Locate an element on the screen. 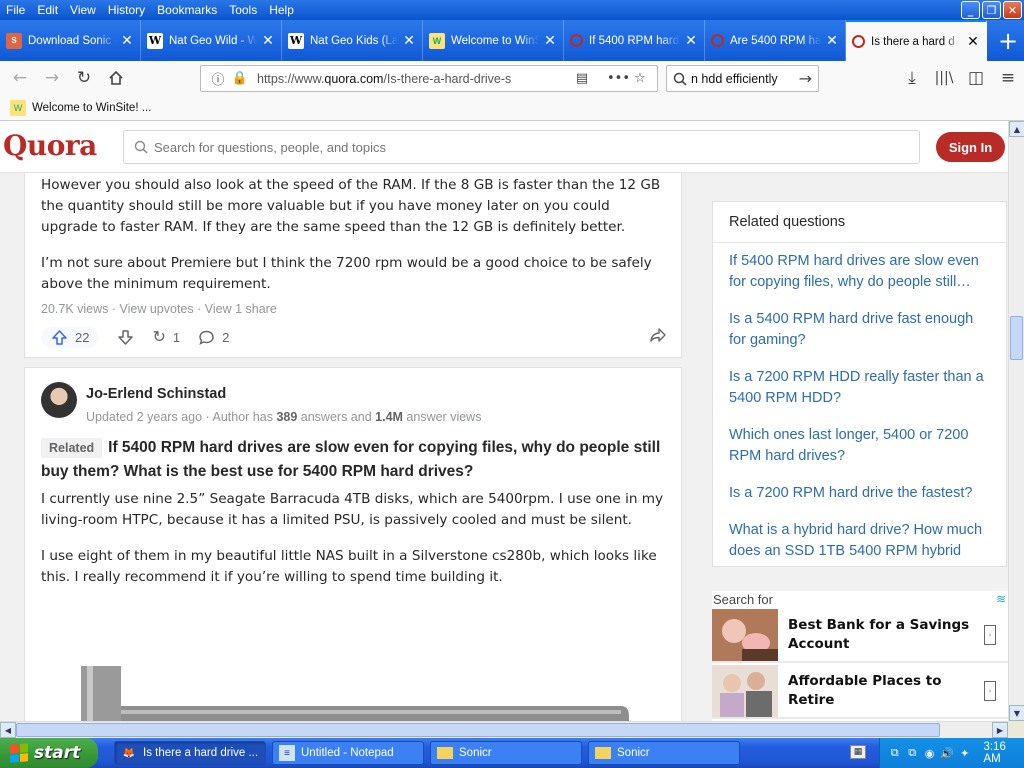 The image size is (1024, 768). scroll-right-arrow-icon: ▶ is located at coordinates (1000, 730).